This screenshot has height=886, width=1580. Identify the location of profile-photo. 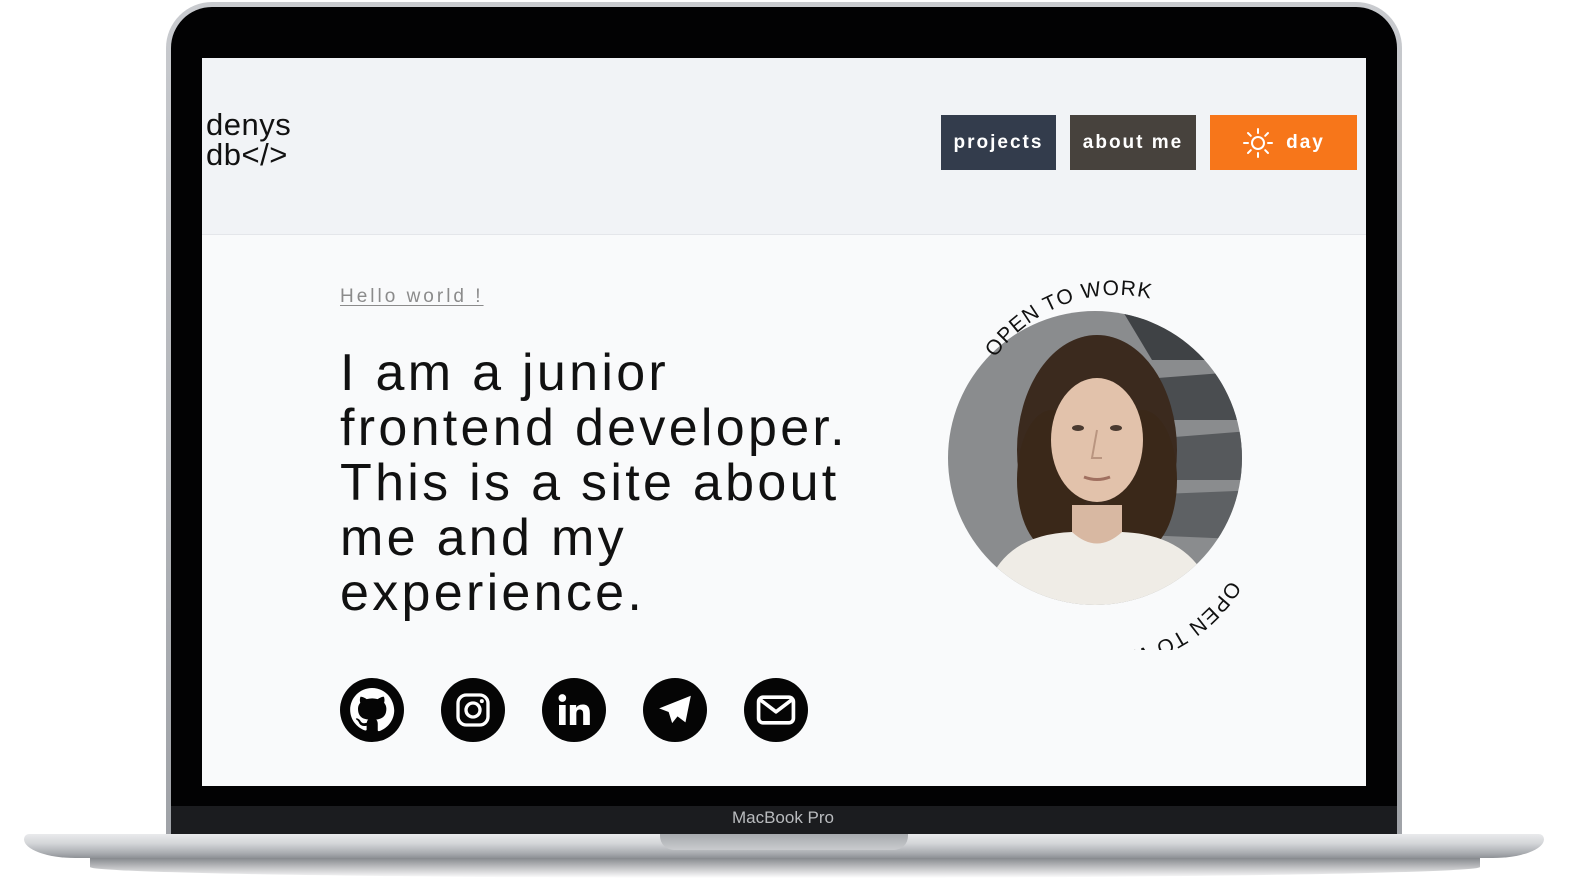
(1095, 458).